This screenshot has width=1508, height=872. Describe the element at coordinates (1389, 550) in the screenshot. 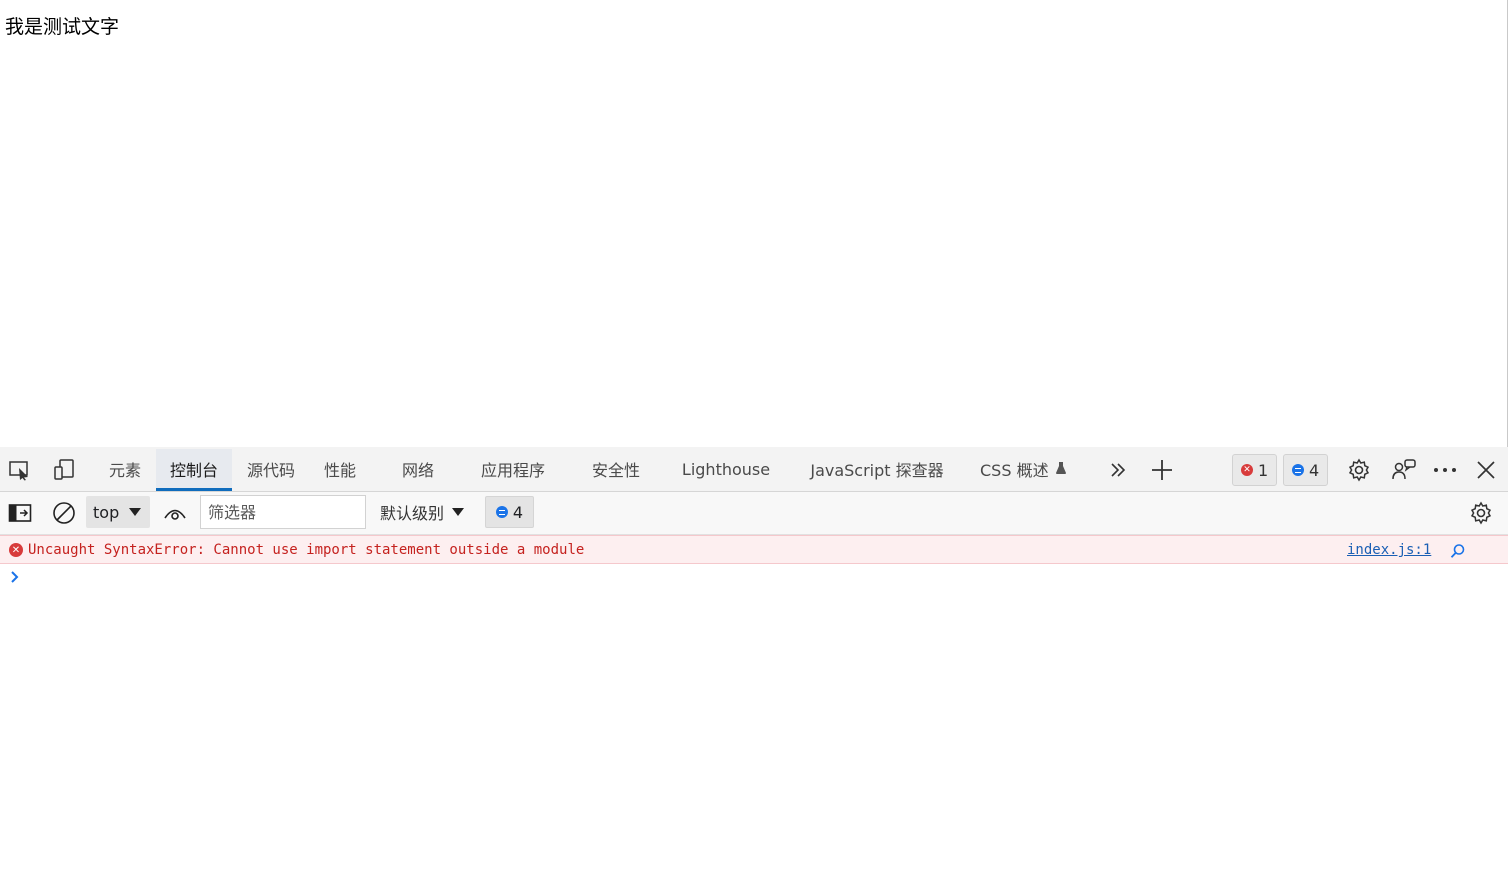

I see `source-location-link: index.js:1` at that location.